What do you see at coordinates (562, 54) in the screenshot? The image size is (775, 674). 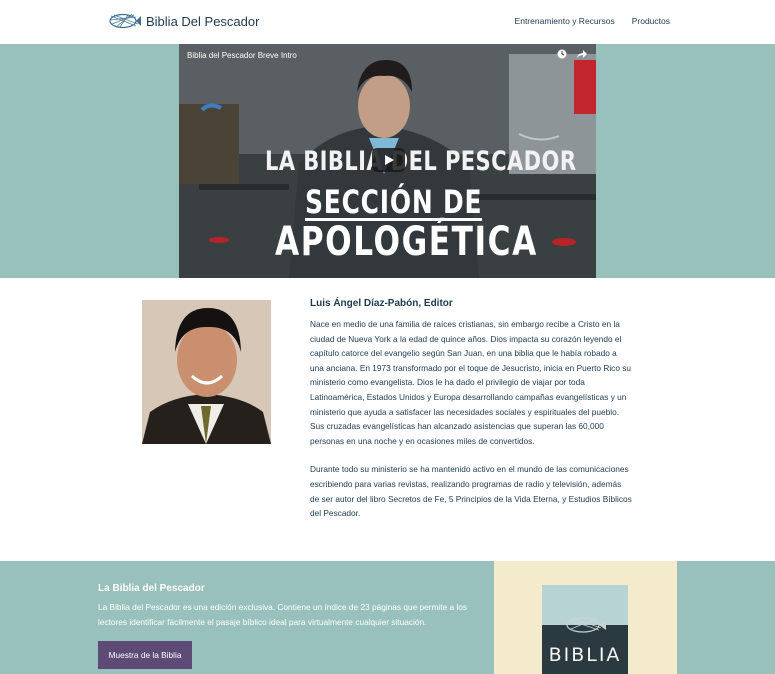 I see `watch-later-icon` at bounding box center [562, 54].